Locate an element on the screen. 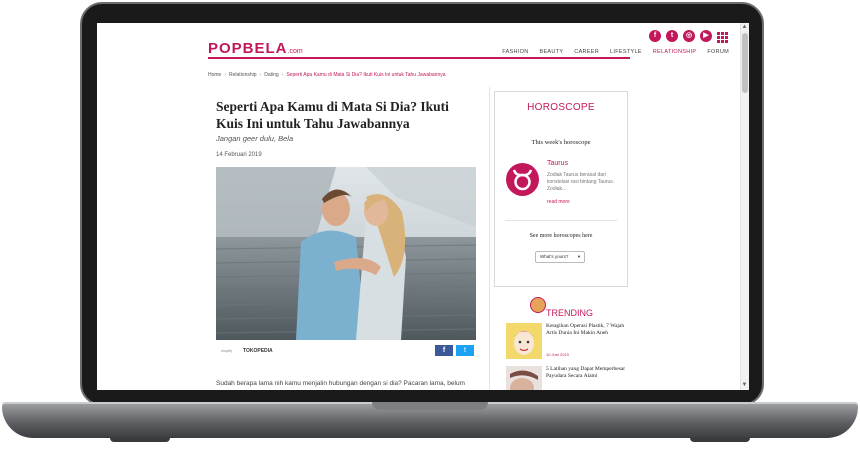 This screenshot has height=475, width=860. instagram-icon: ◎ is located at coordinates (689, 36).